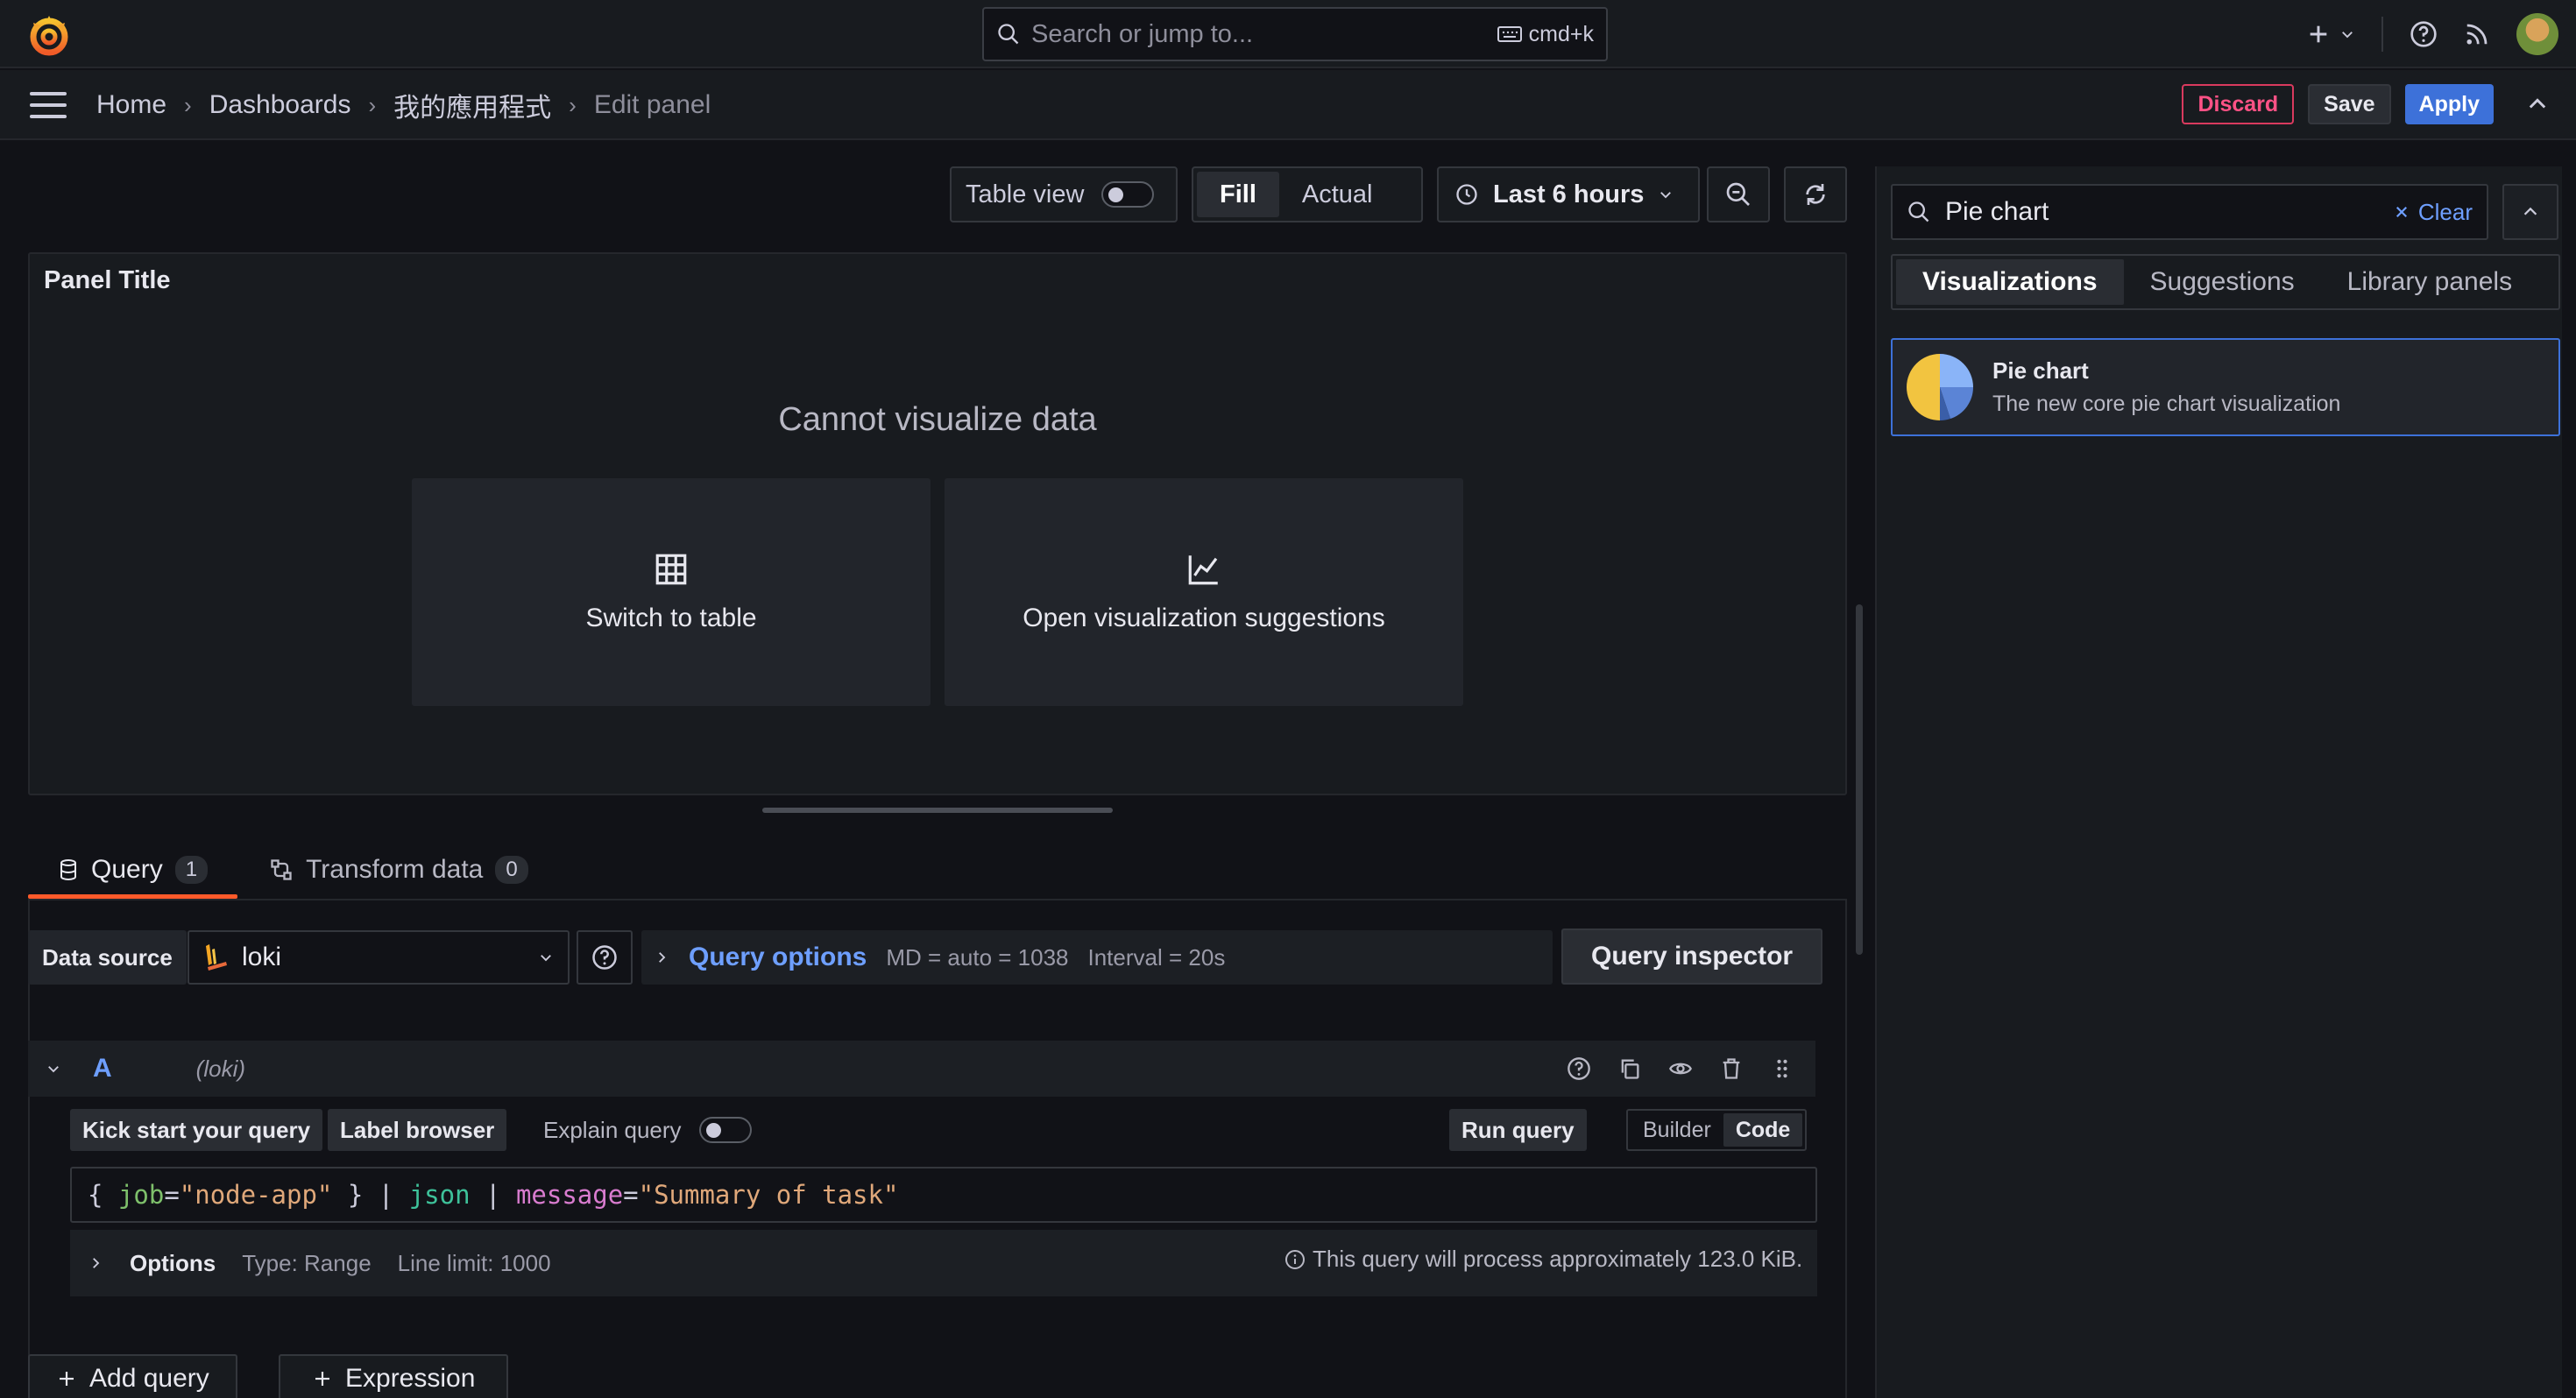 This screenshot has width=2576, height=1398. I want to click on breadcrumb-current: Edit panel, so click(652, 104).